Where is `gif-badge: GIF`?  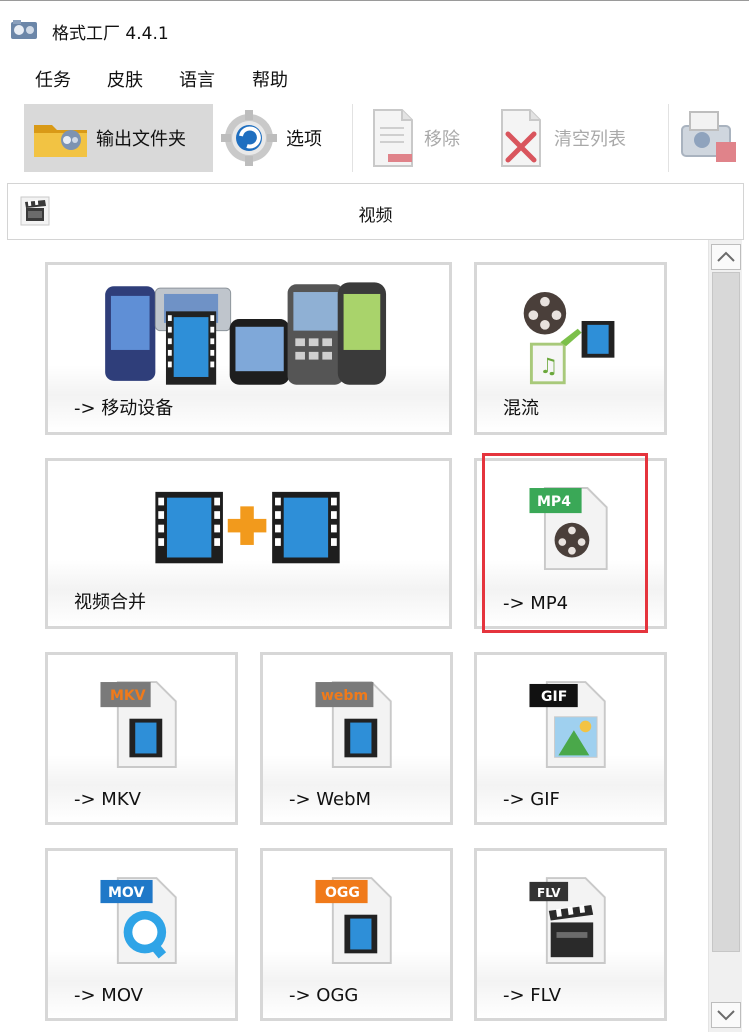
gif-badge: GIF is located at coordinates (554, 697).